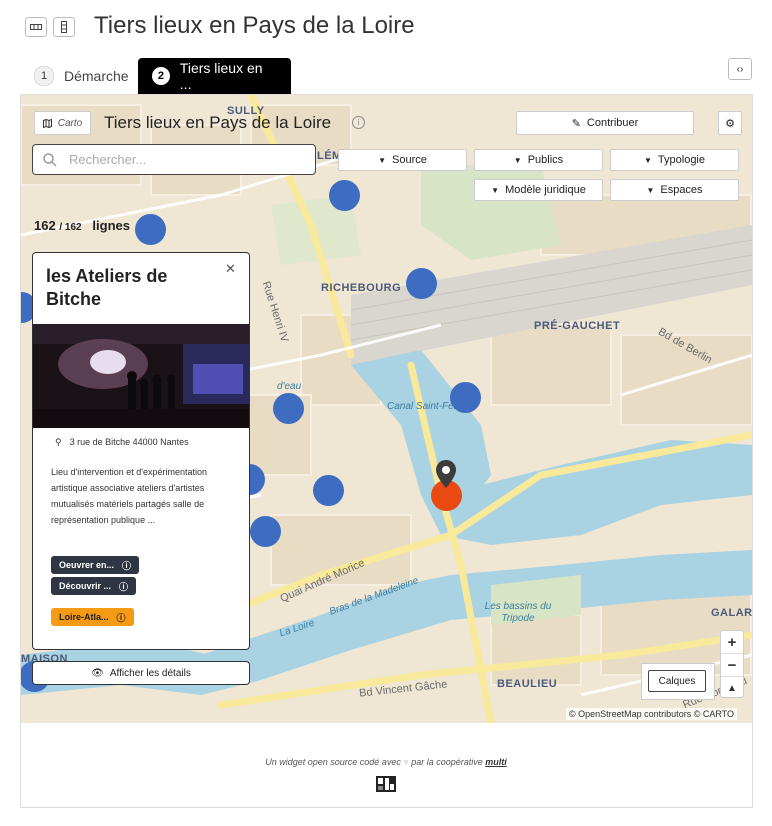 Image resolution: width=772 pixels, height=826 pixels. Describe the element at coordinates (732, 688) in the screenshot. I see `reset-north-button: ▲` at that location.